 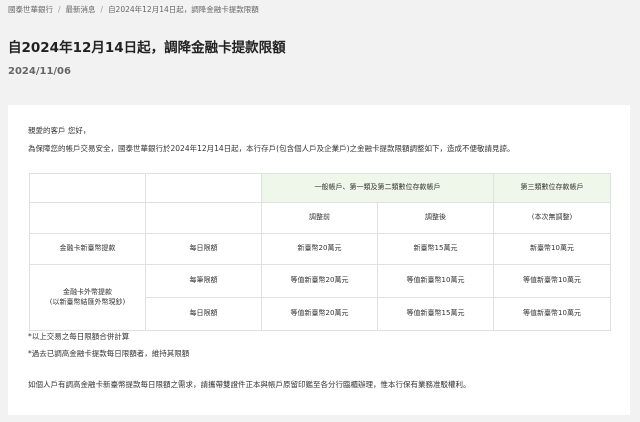 I want to click on table-header-cell: 一般帳戶、第一類及第二類數位存款帳戶, so click(x=377, y=188).